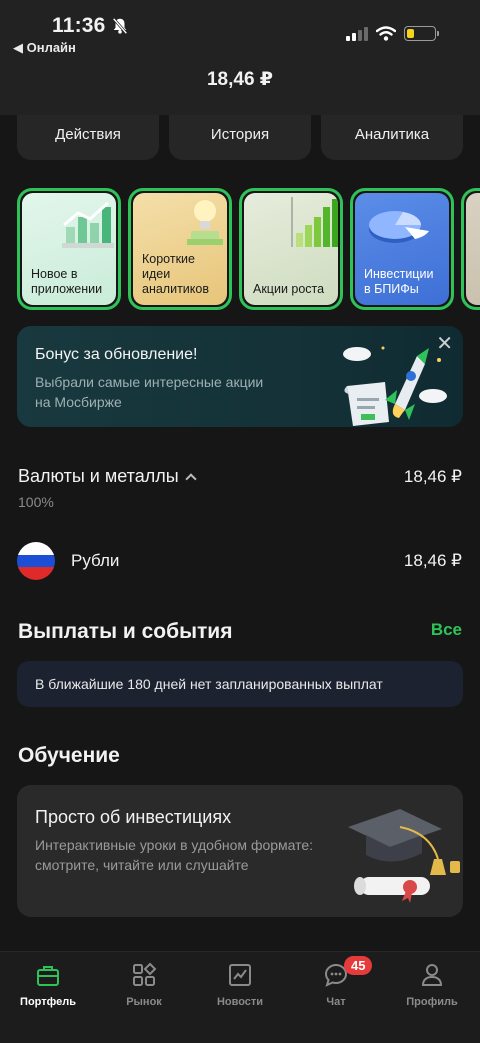 The height and width of the screenshot is (1043, 480). I want to click on bonus-title: Бонус за обновление!, so click(116, 354).